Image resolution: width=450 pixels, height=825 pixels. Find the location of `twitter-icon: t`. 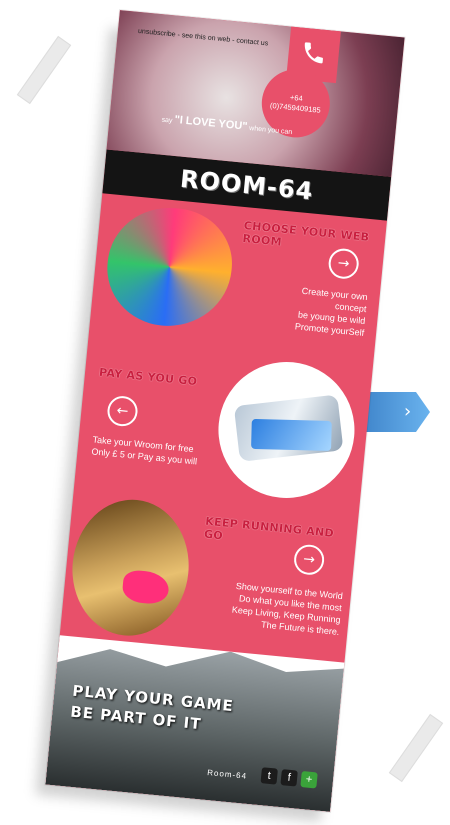

twitter-icon: t is located at coordinates (269, 776).